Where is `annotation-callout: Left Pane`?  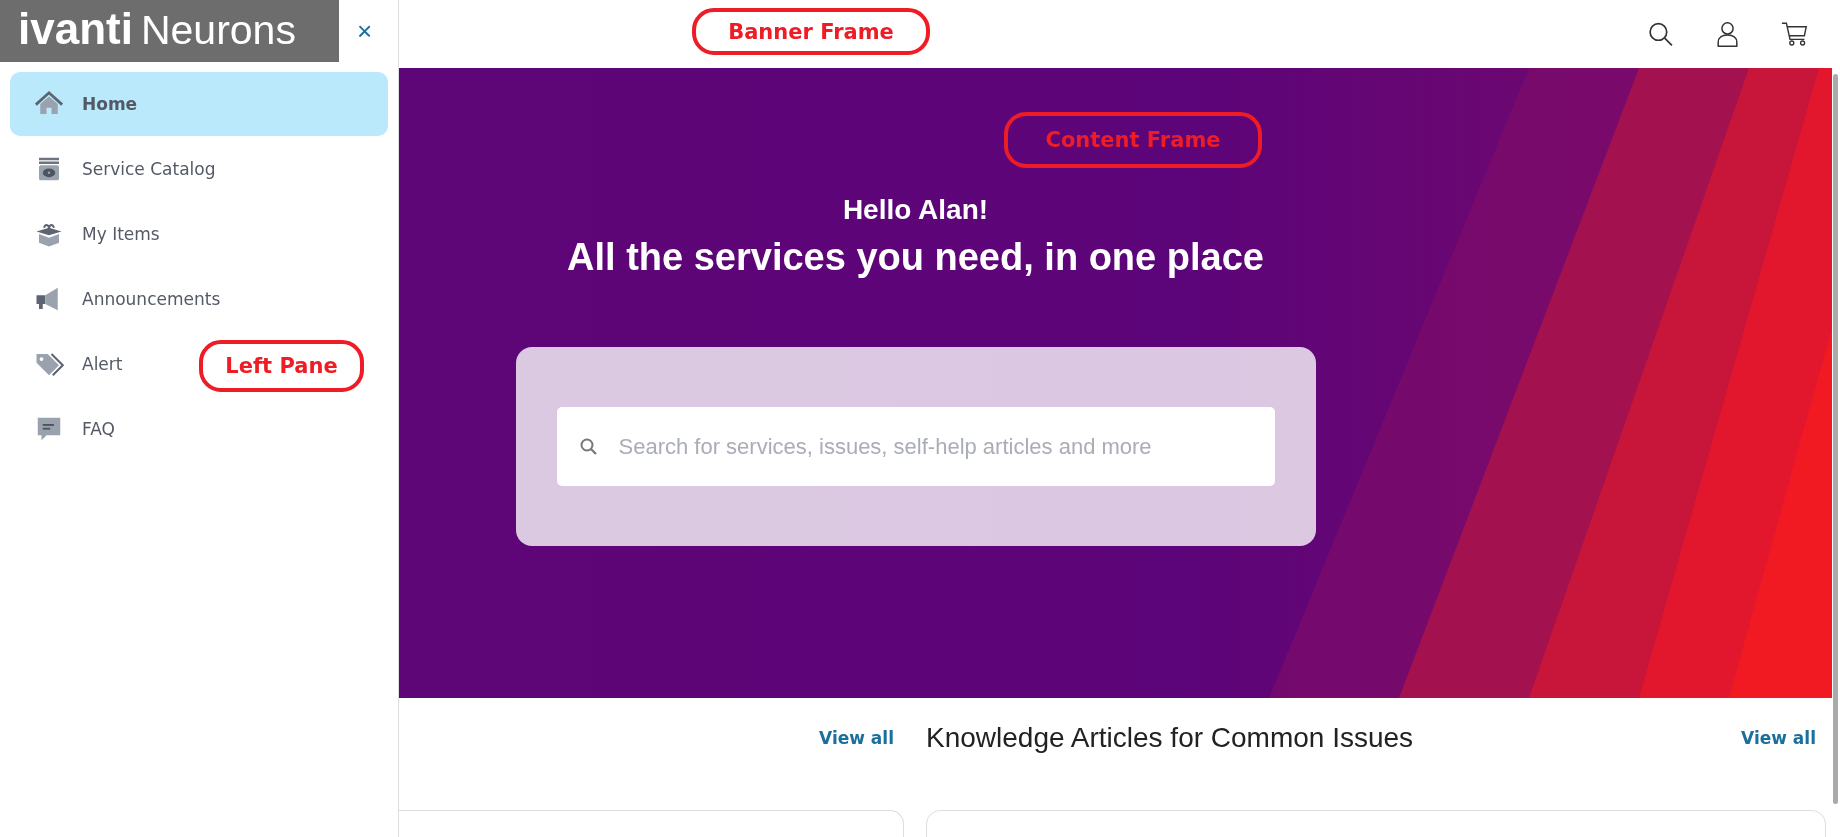 annotation-callout: Left Pane is located at coordinates (281, 366).